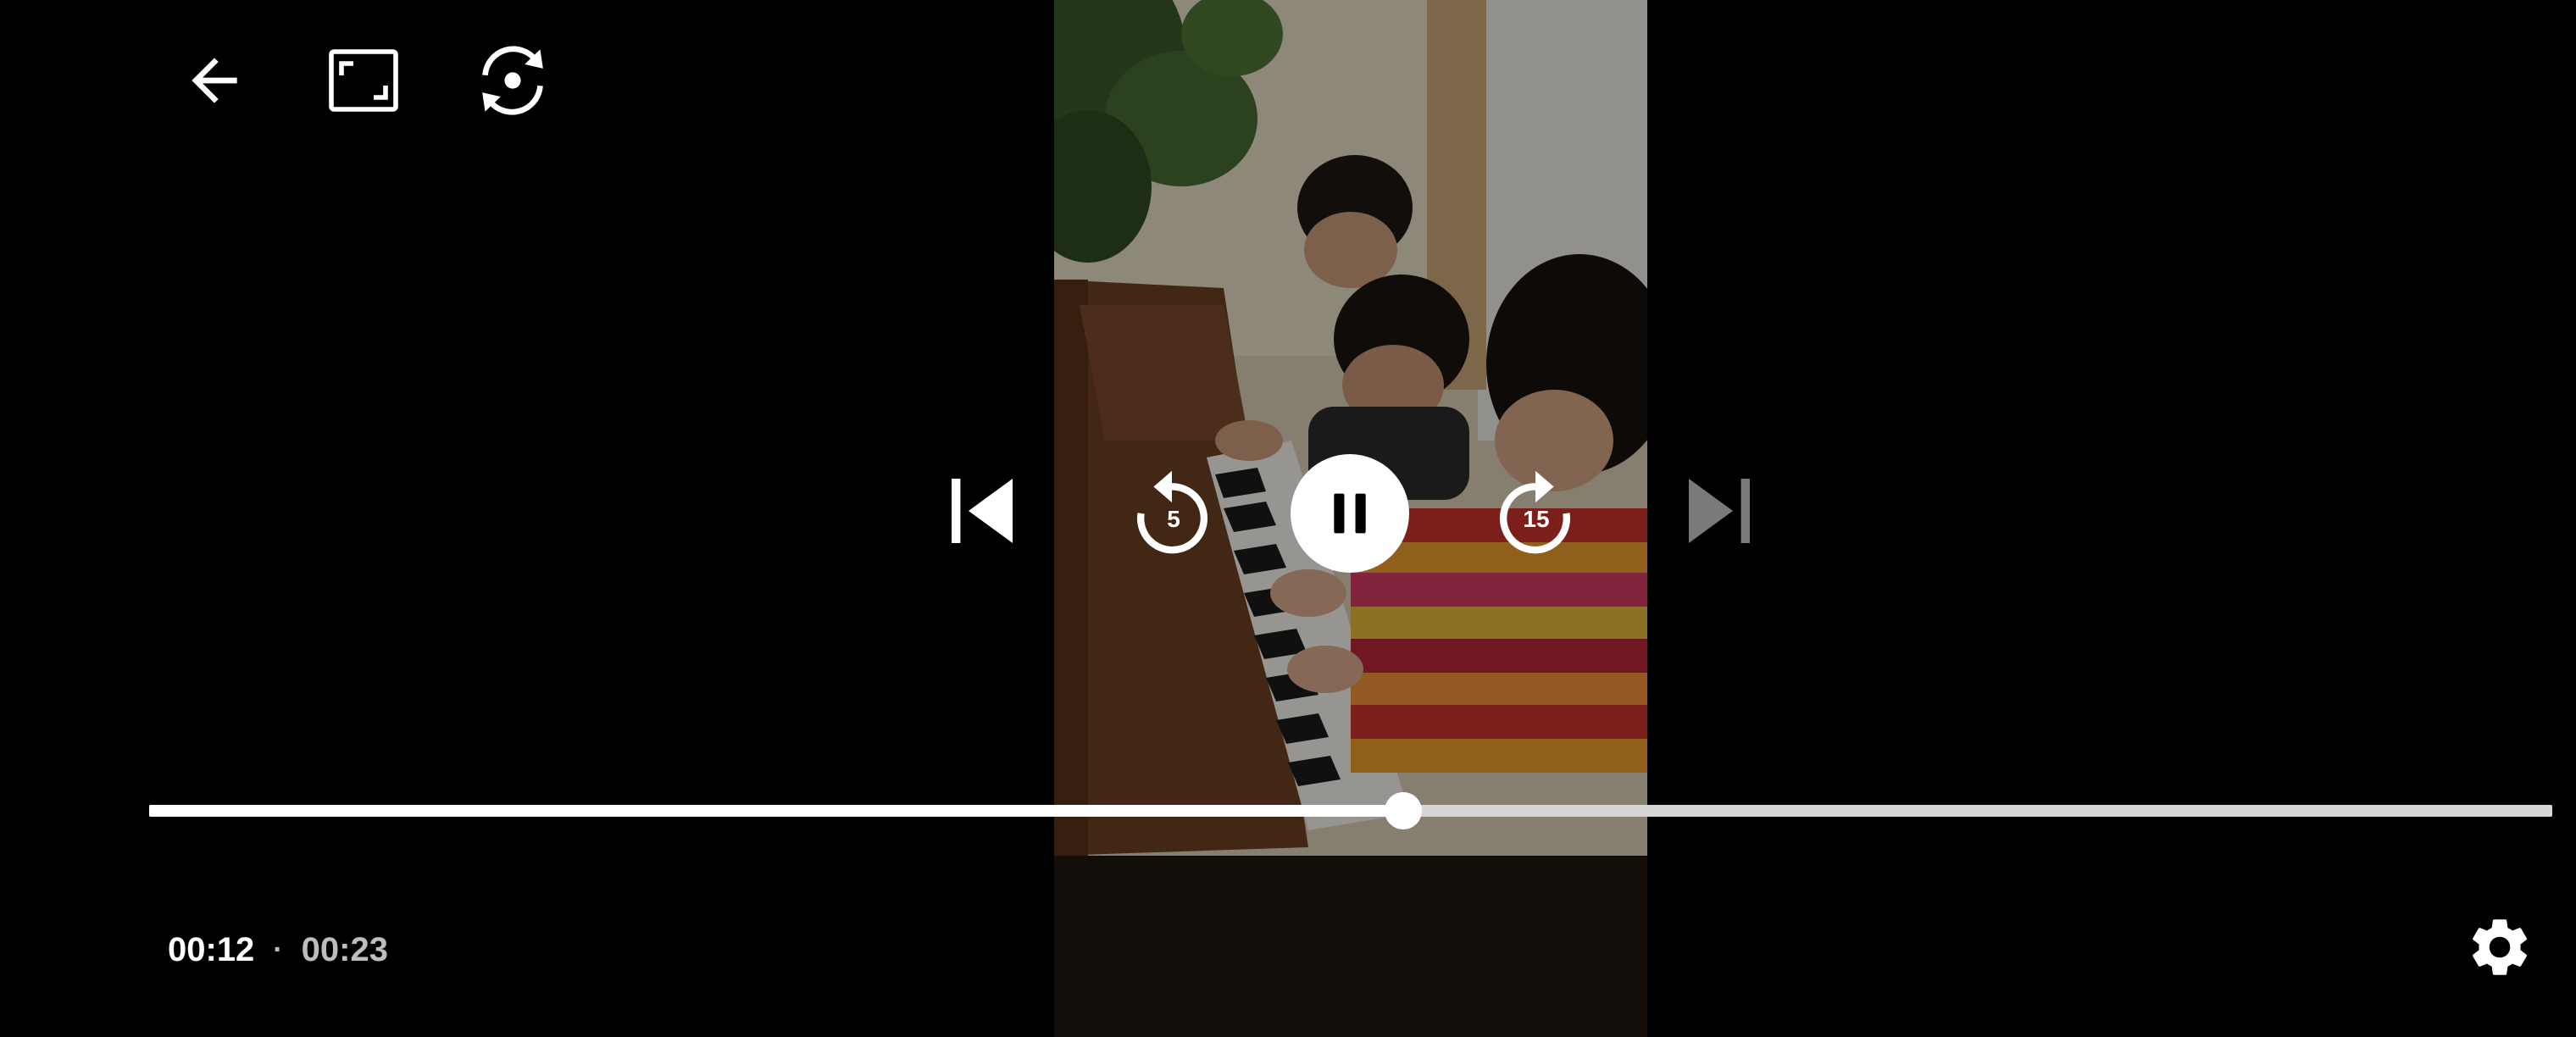 The image size is (2576, 1037). I want to click on forward-button: 15, so click(1535, 511).